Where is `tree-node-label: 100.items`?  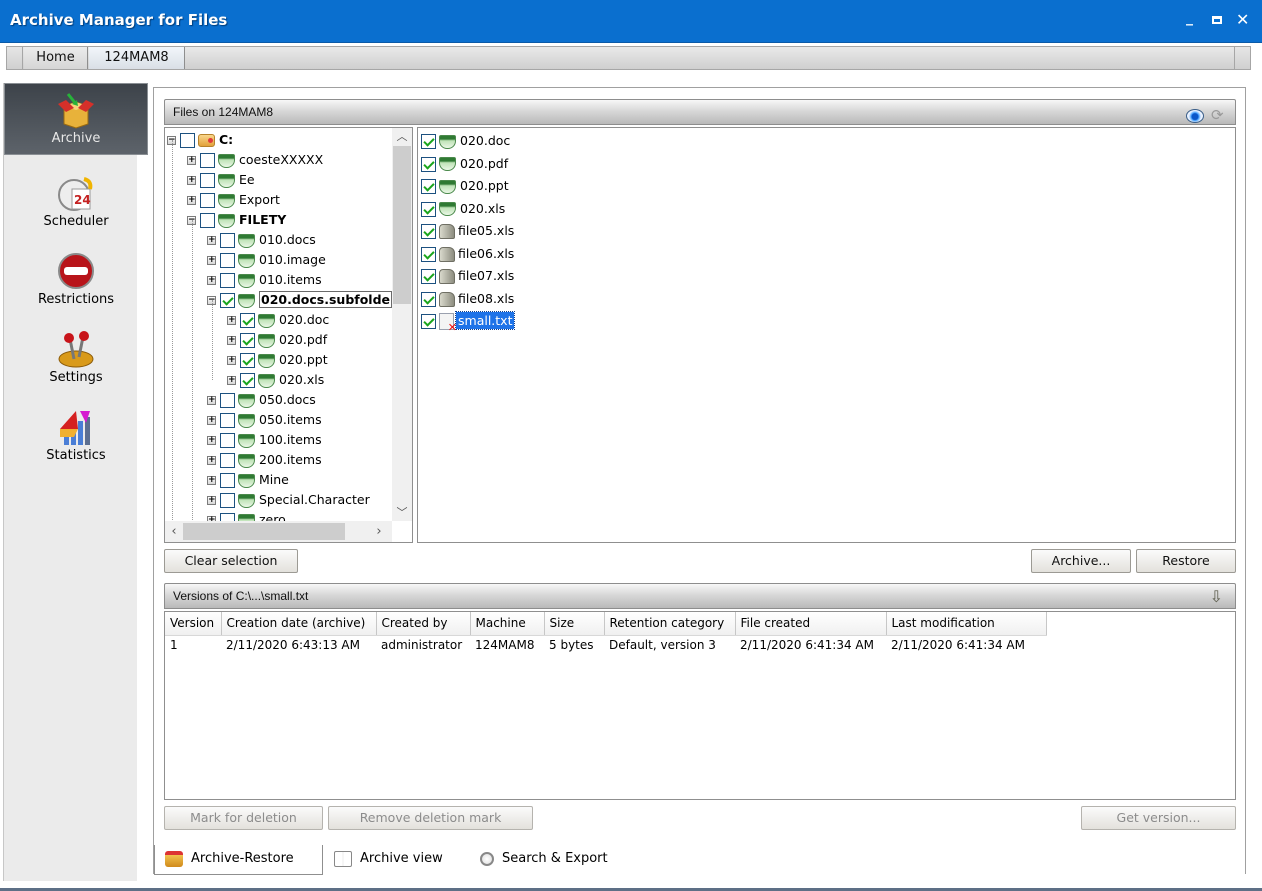
tree-node-label: 100.items is located at coordinates (290, 439).